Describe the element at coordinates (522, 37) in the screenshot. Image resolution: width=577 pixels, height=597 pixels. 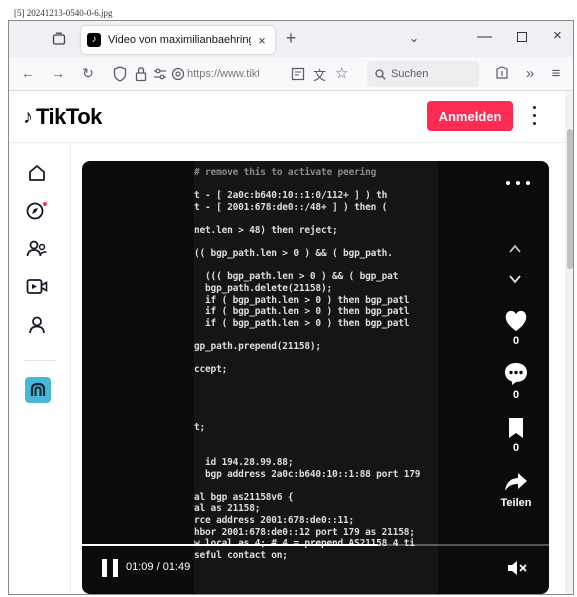
I see `maximize-button` at that location.